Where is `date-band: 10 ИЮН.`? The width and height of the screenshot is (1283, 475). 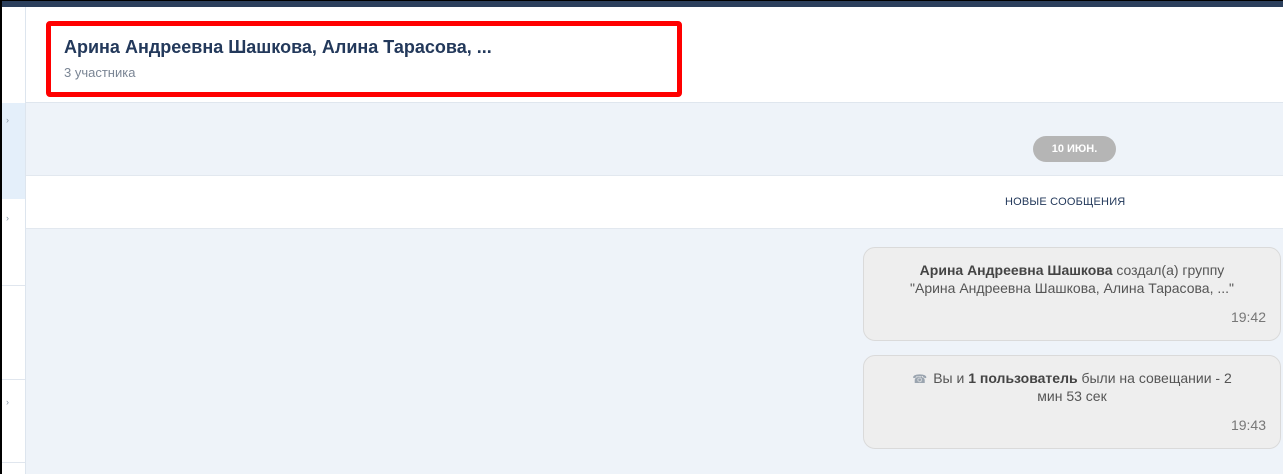 date-band: 10 ИЮН. is located at coordinates (654, 139).